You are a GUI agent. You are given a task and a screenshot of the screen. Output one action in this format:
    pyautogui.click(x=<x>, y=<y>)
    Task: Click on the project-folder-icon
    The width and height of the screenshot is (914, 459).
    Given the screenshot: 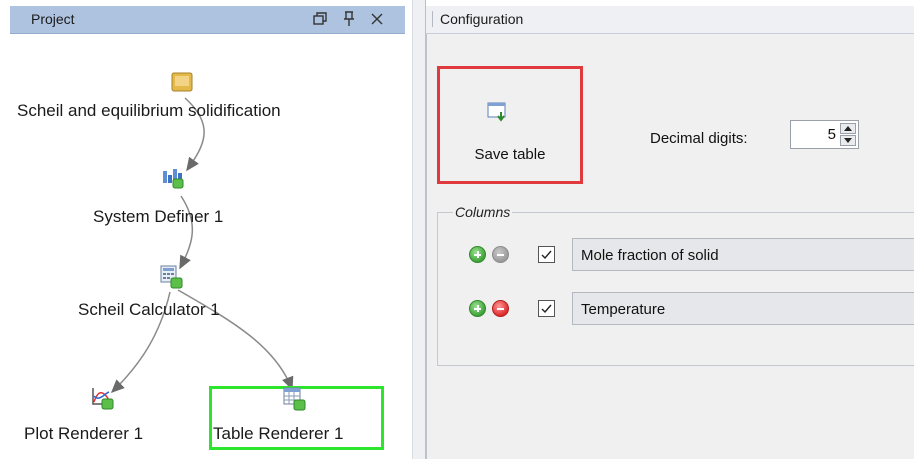 What is the action you would take?
    pyautogui.click(x=182, y=84)
    